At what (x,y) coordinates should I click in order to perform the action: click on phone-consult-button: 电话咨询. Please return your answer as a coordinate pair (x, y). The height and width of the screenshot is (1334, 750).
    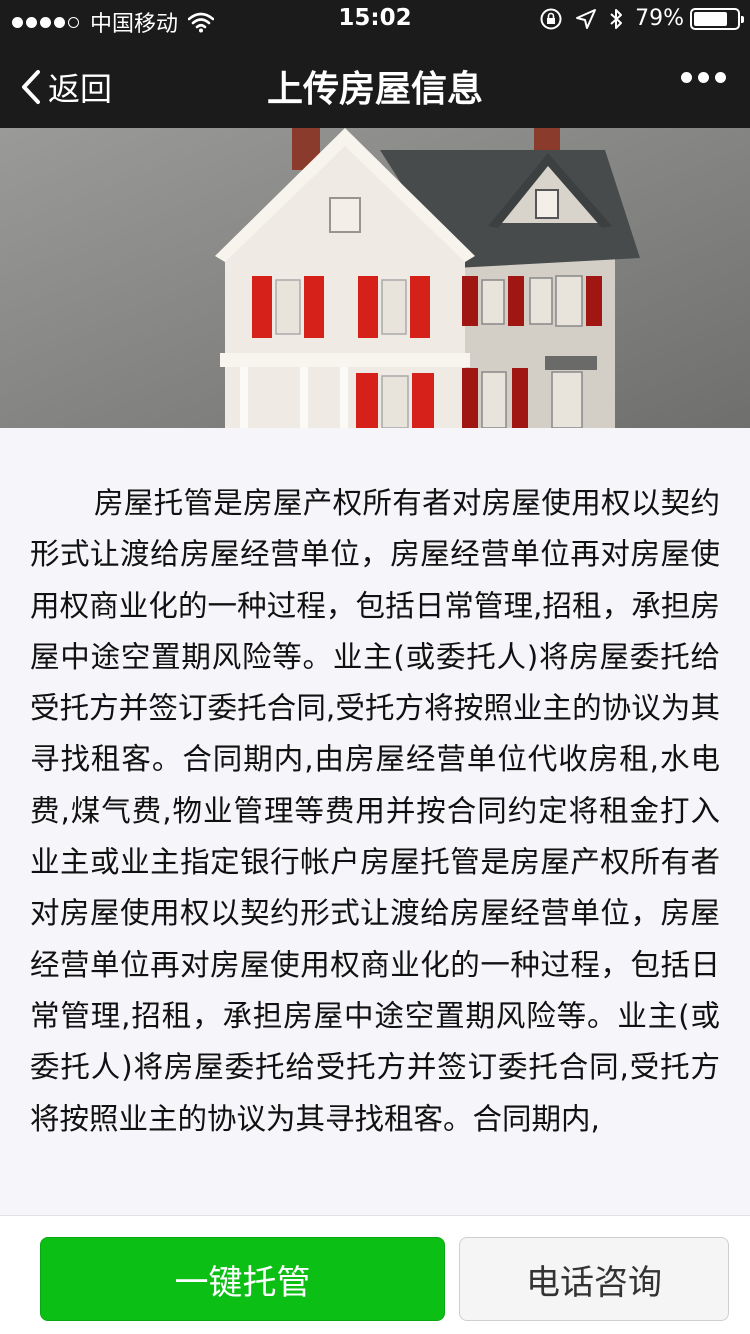
    Looking at the image, I should click on (594, 1279).